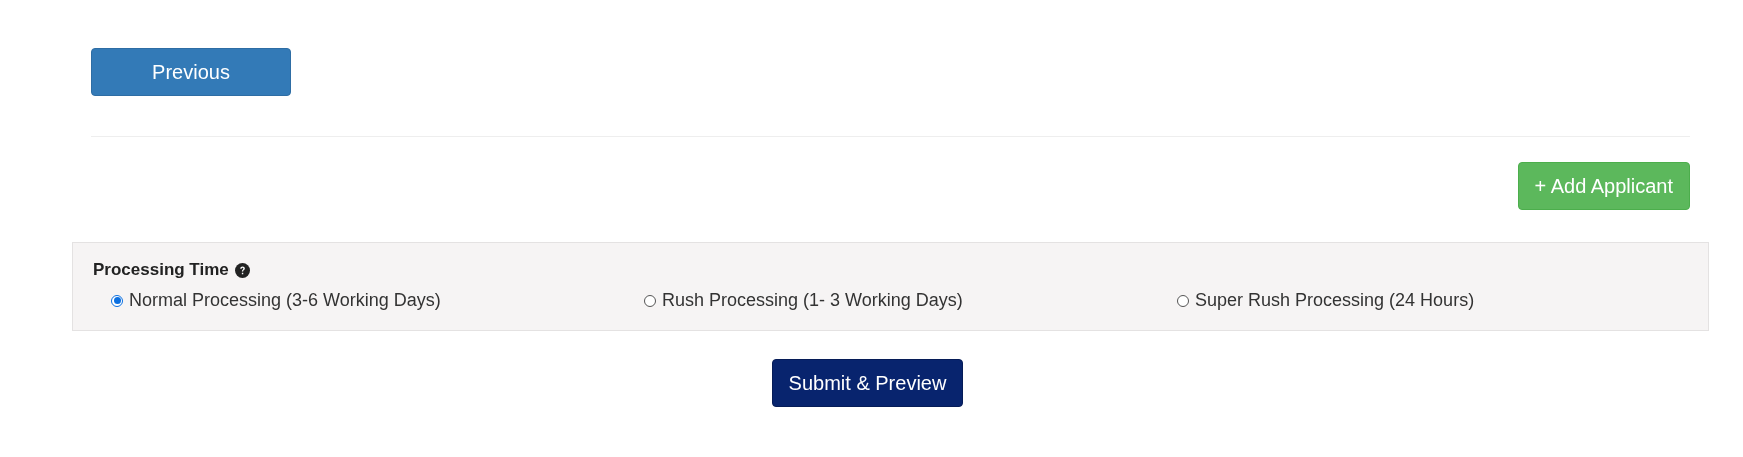 This screenshot has width=1743, height=457. Describe the element at coordinates (377, 300) in the screenshot. I see `processing-option: Normal Processing (3-6 Working Days)` at that location.